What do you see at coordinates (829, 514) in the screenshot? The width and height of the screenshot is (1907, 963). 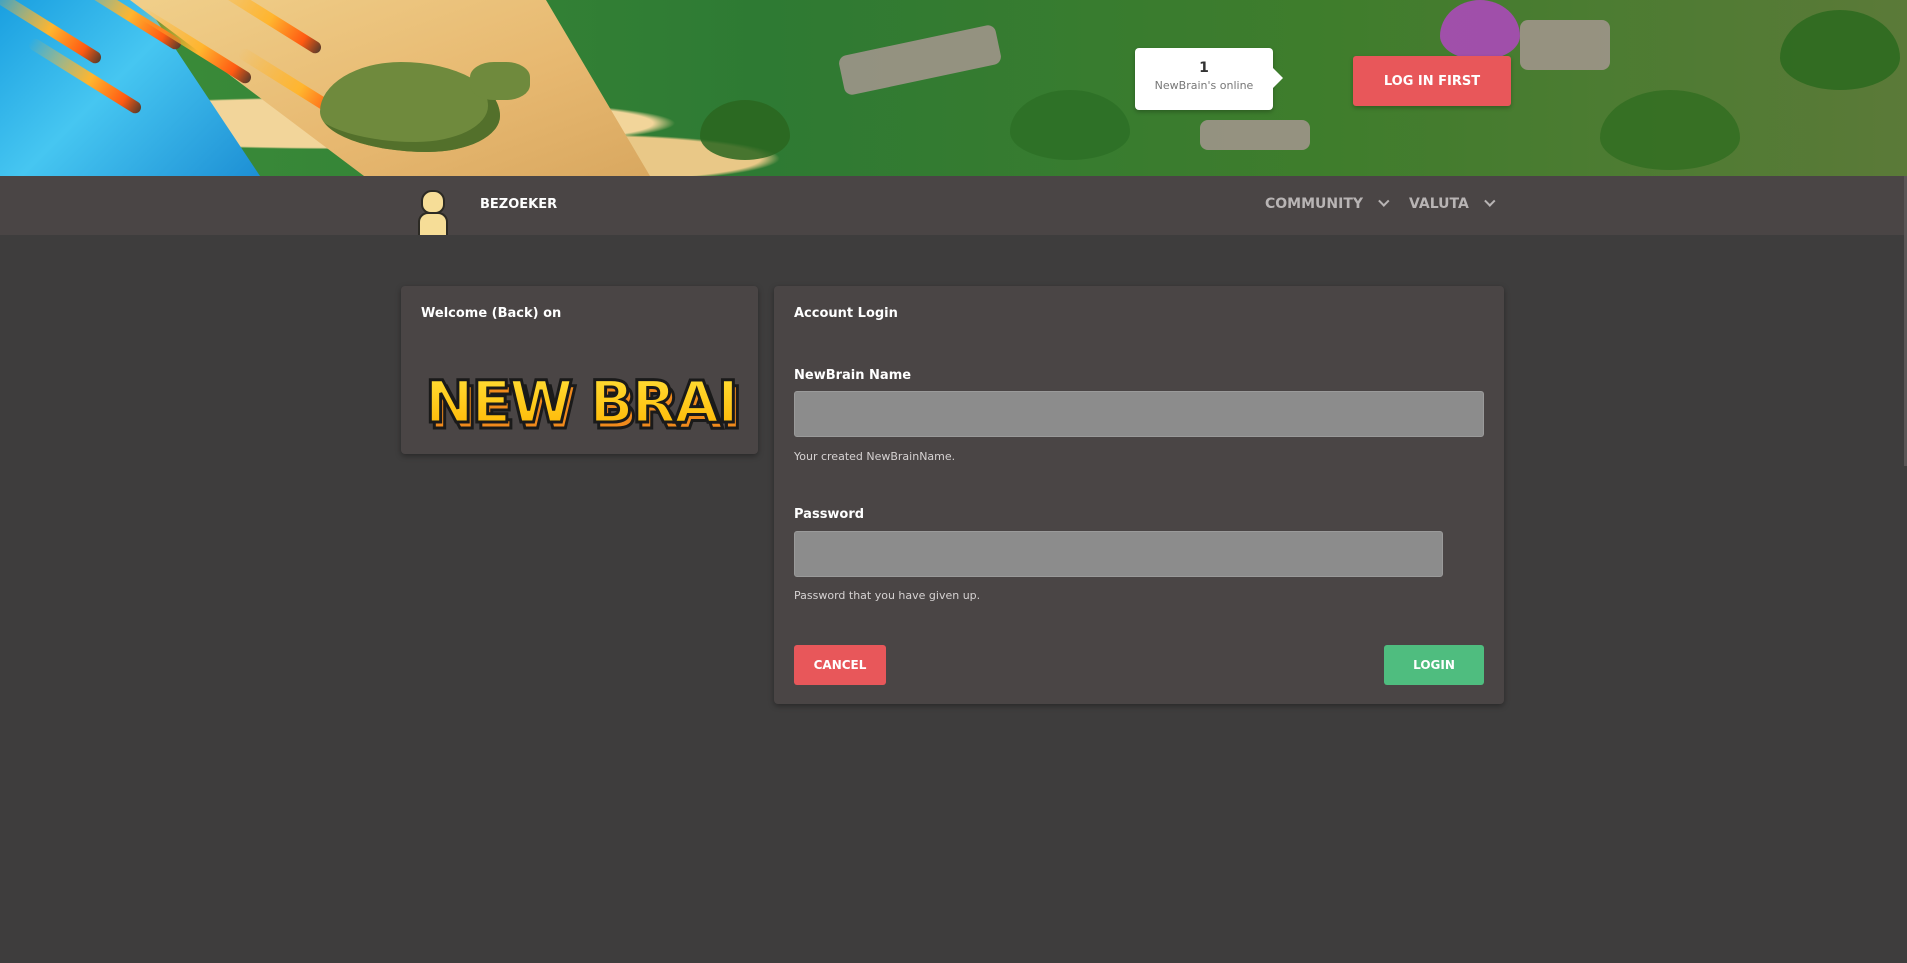 I see `password-field-label: Password` at bounding box center [829, 514].